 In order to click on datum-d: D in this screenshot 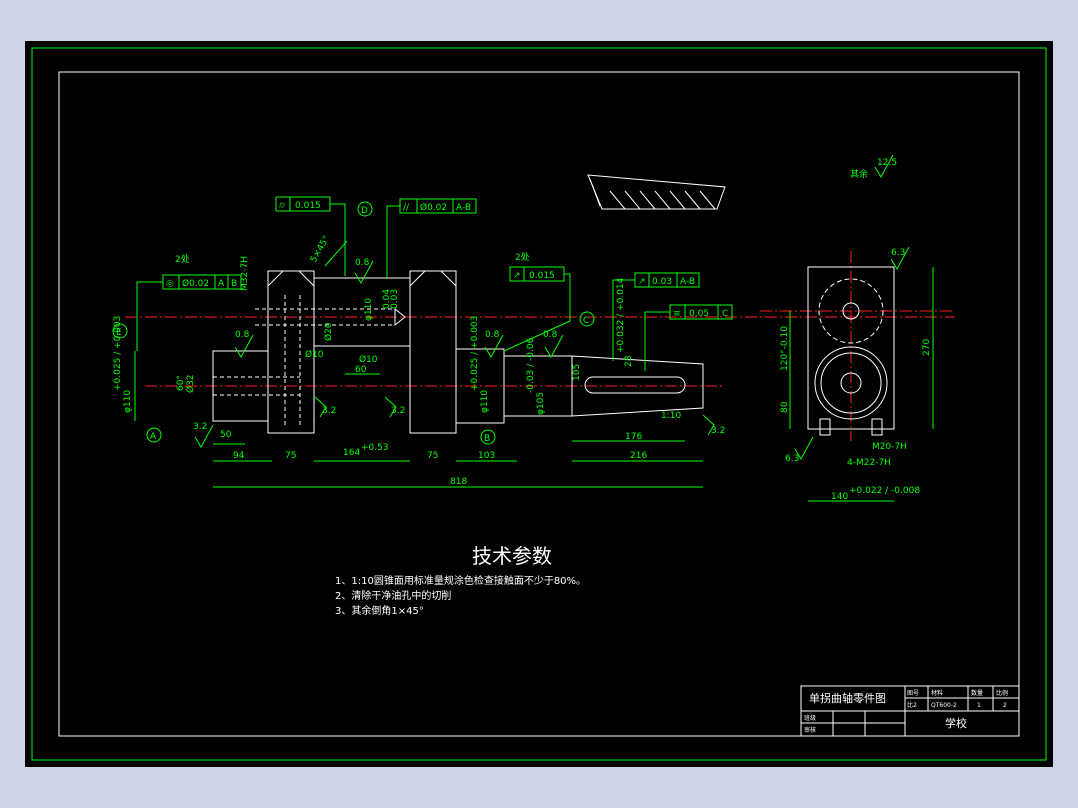, I will do `click(365, 209)`.